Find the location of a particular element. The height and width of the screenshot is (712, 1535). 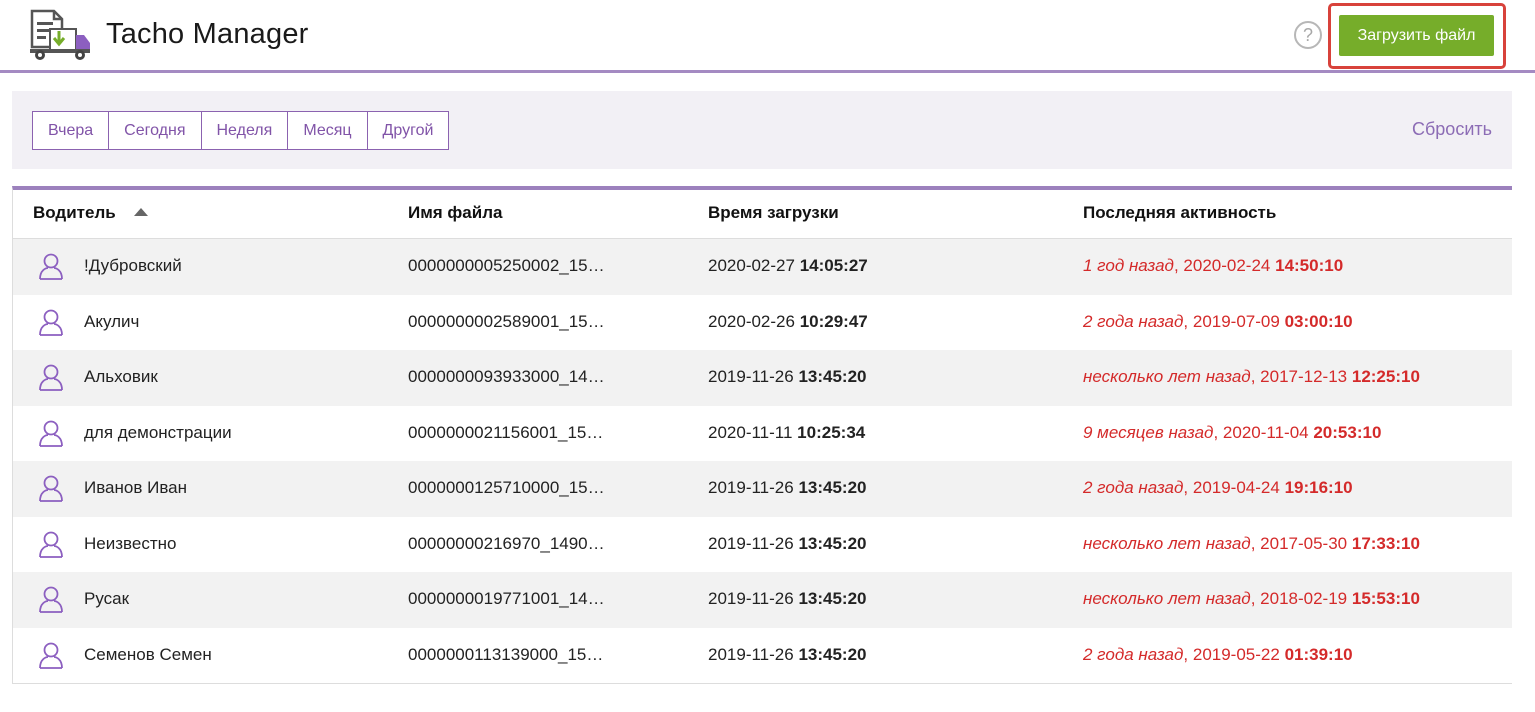

column-header-last-activity: Последняя активность is located at coordinates (1179, 213).